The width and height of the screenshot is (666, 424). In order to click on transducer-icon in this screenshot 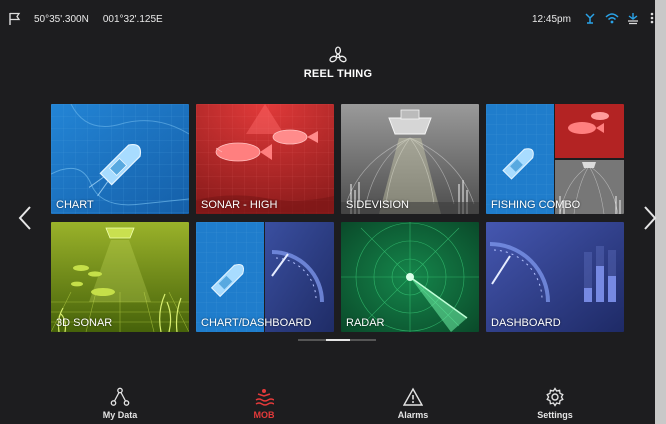, I will do `click(120, 233)`.